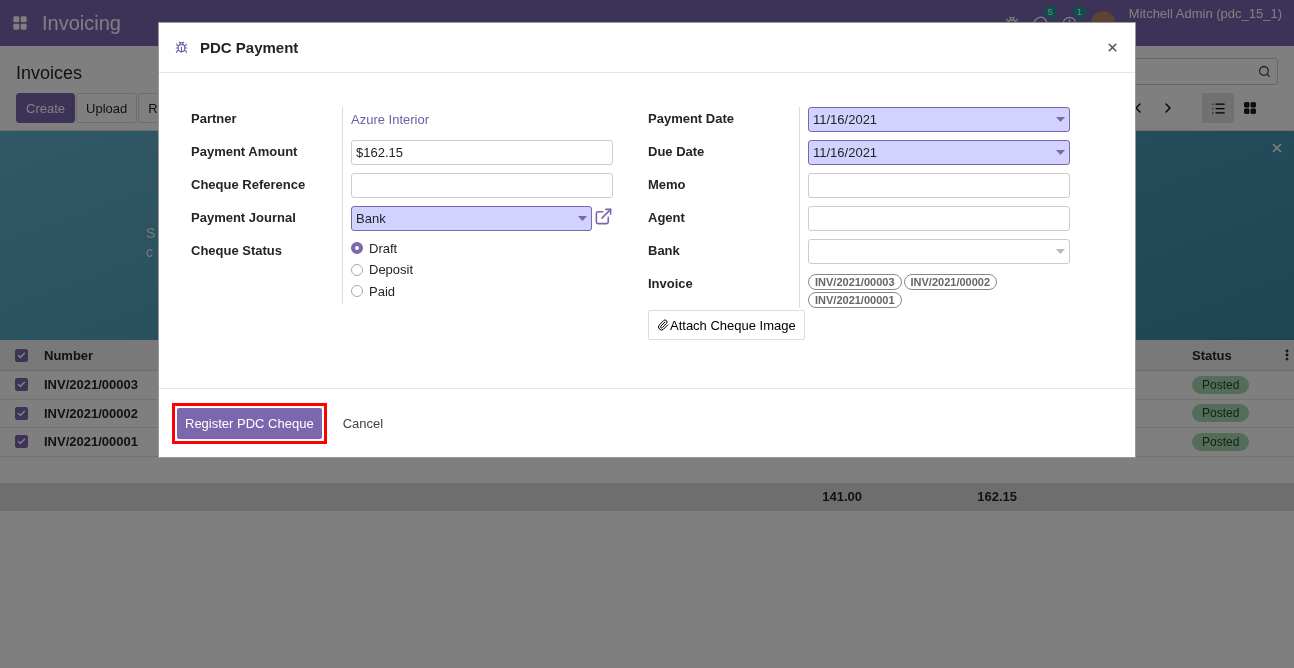  Describe the element at coordinates (81, 23) in the screenshot. I see `app-name: Invoicing` at that location.